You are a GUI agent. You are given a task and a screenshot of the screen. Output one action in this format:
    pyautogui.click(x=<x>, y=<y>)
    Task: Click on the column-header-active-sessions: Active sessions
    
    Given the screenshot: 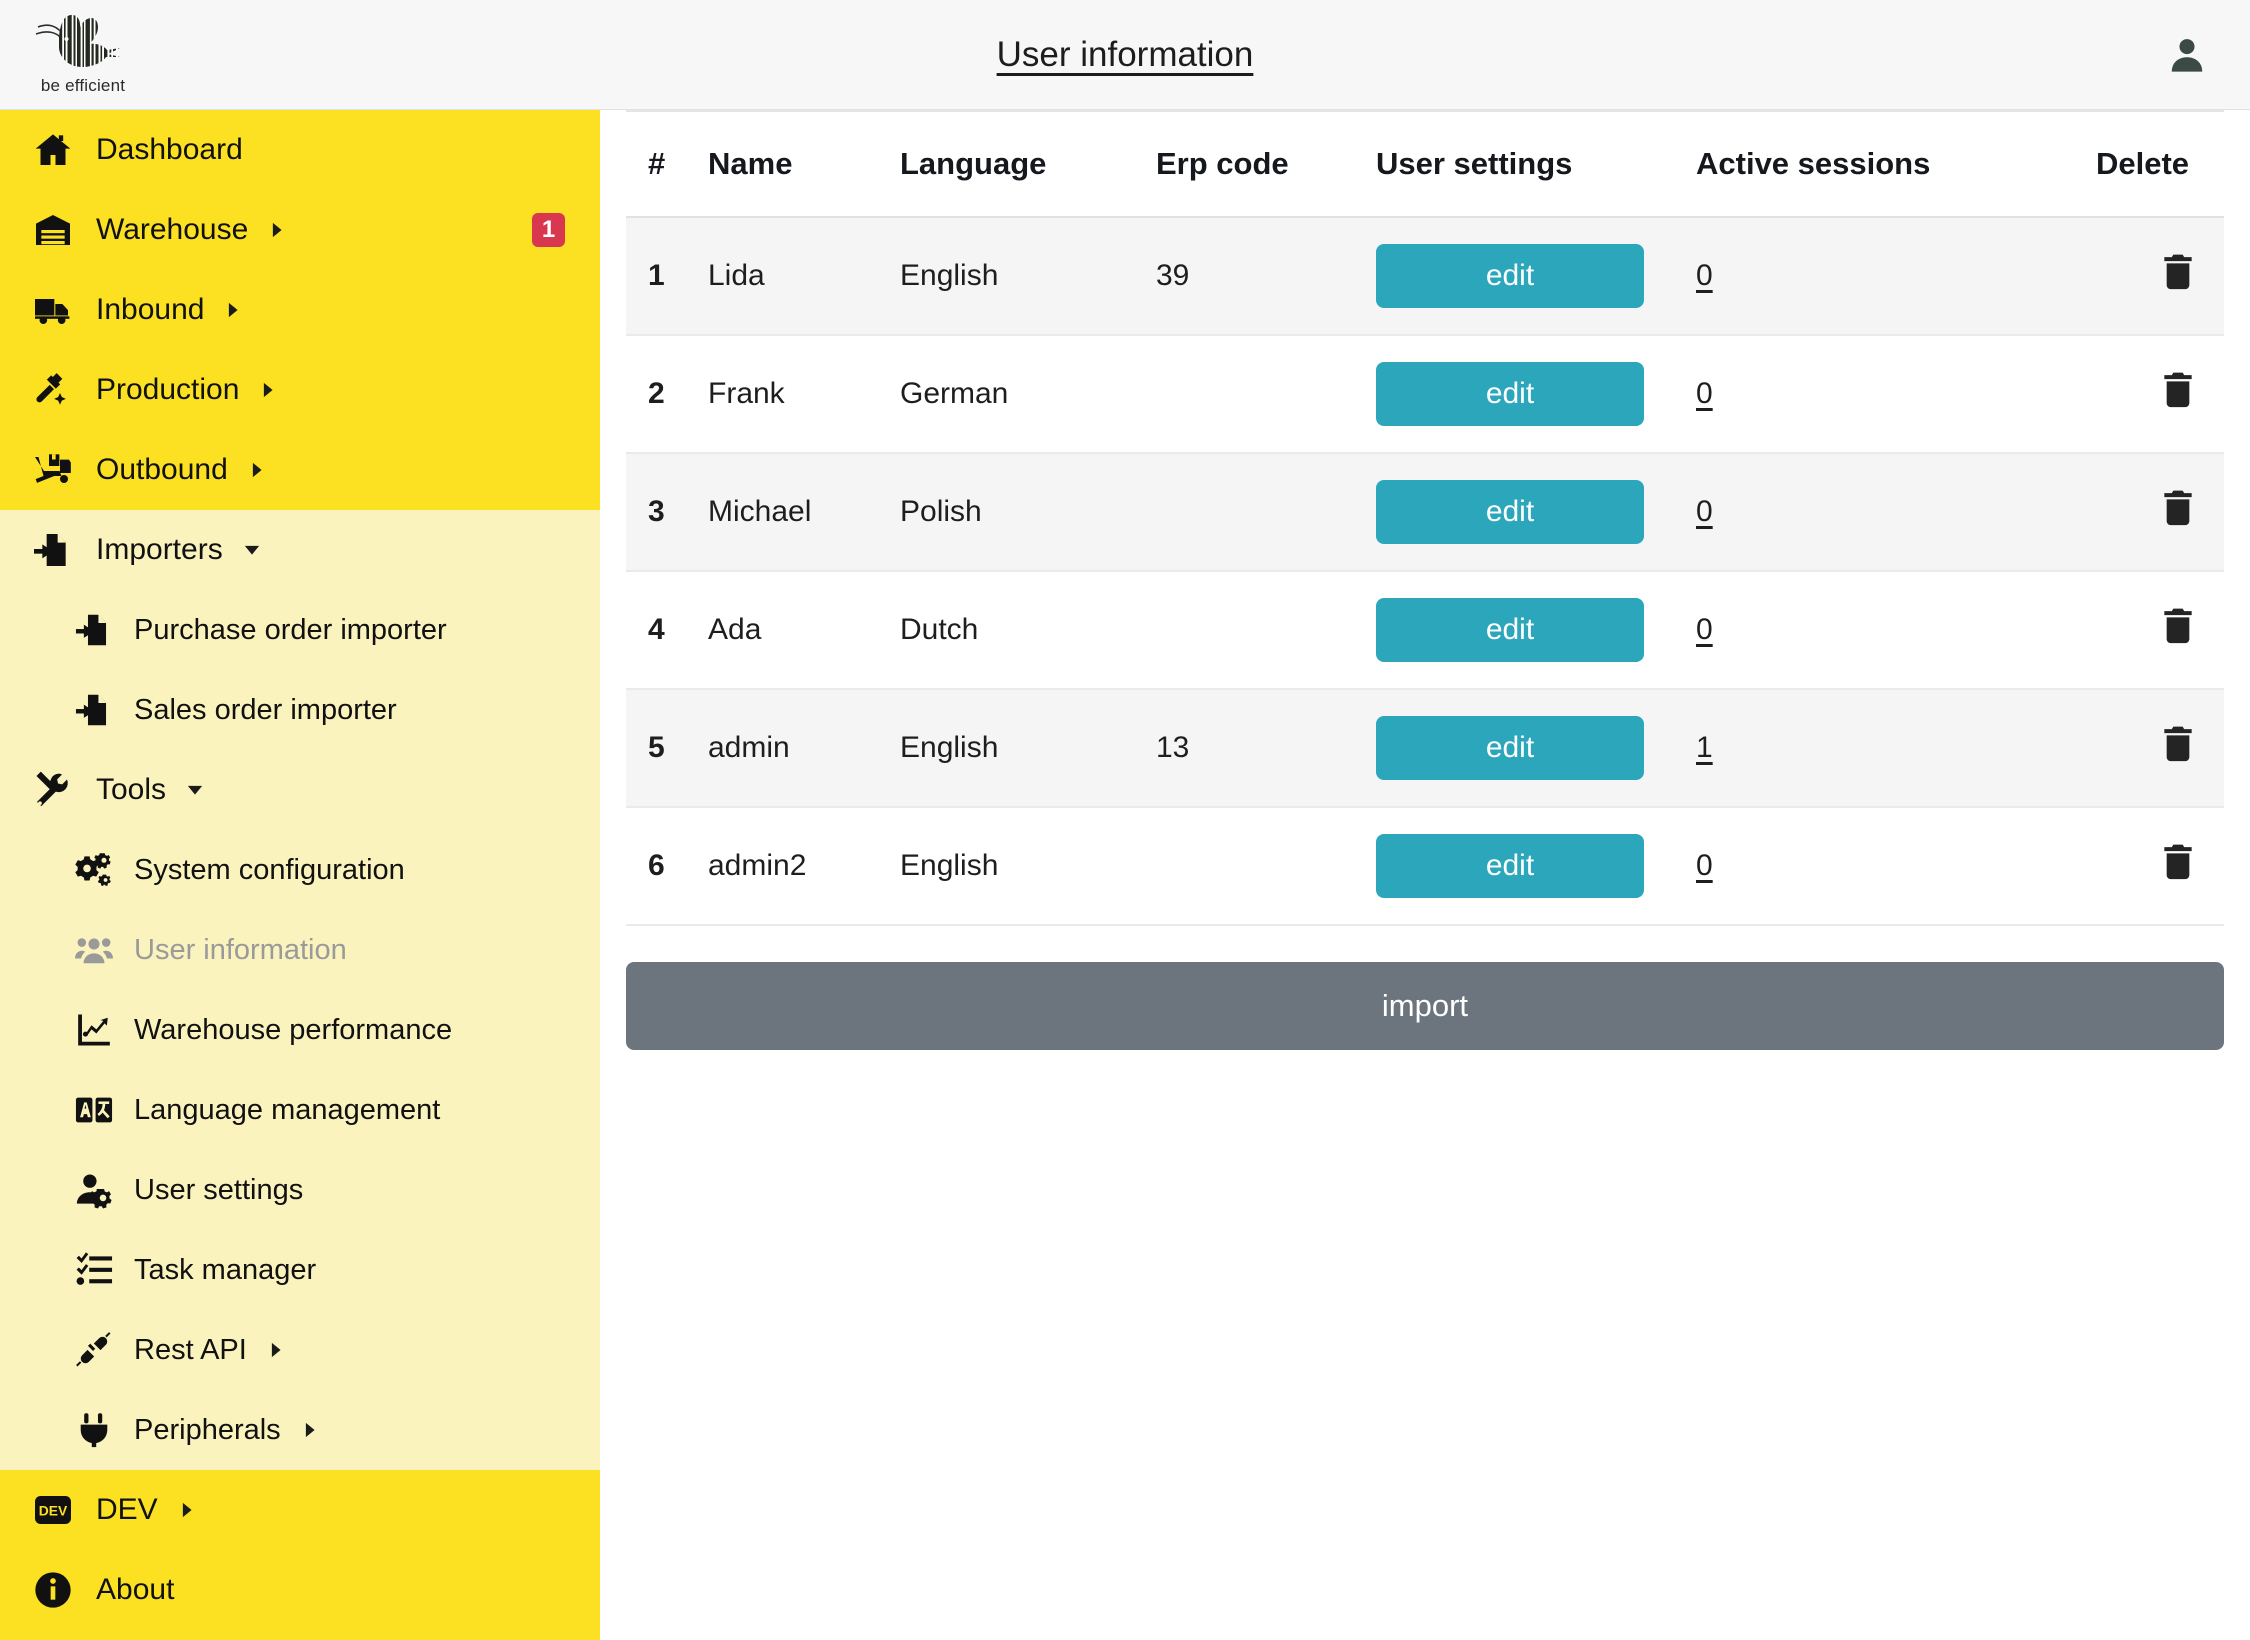 What is the action you would take?
    pyautogui.click(x=1896, y=164)
    